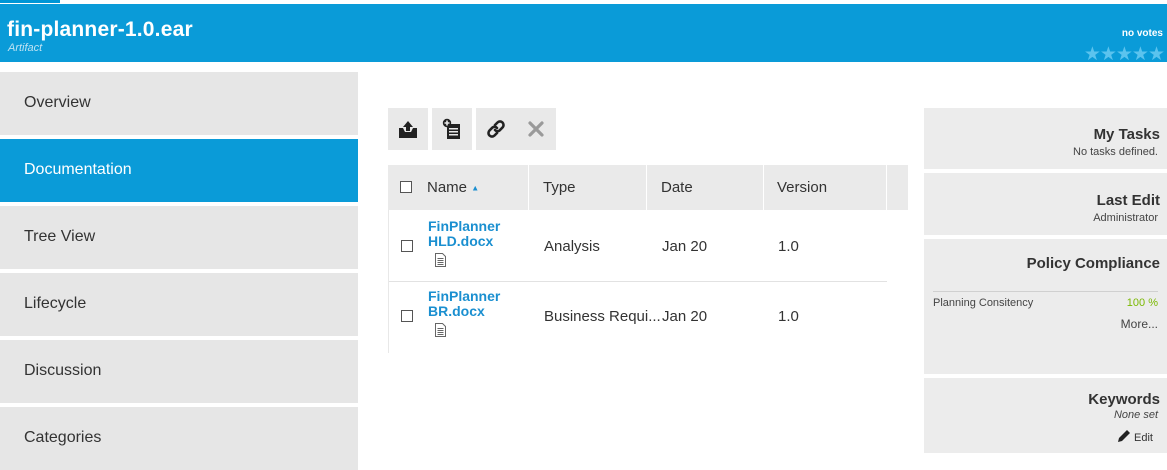 This screenshot has width=1167, height=470. What do you see at coordinates (638, 246) in the screenshot?
I see `table-row: FinPlanner HLD.docx Analysis Jan 20 1.0` at bounding box center [638, 246].